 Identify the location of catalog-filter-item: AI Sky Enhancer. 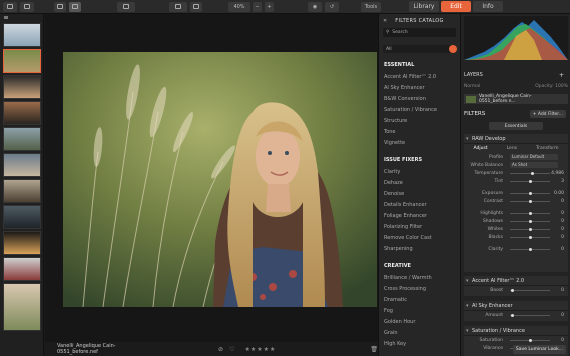
(419, 87).